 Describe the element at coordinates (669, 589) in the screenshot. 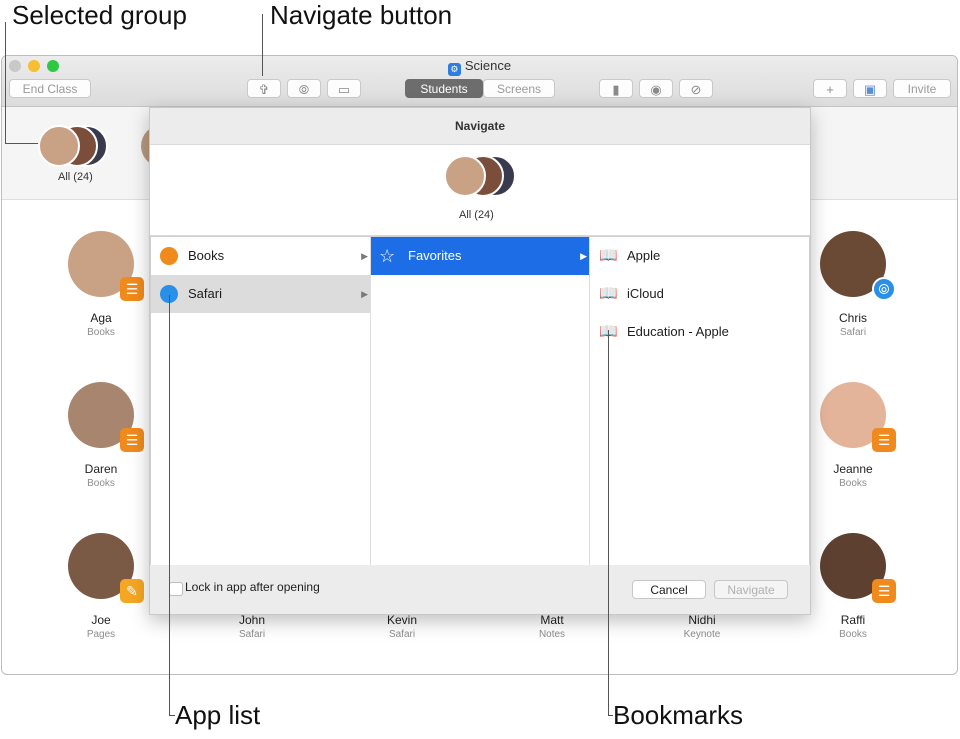

I see `cancel-button: Cancel` at that location.